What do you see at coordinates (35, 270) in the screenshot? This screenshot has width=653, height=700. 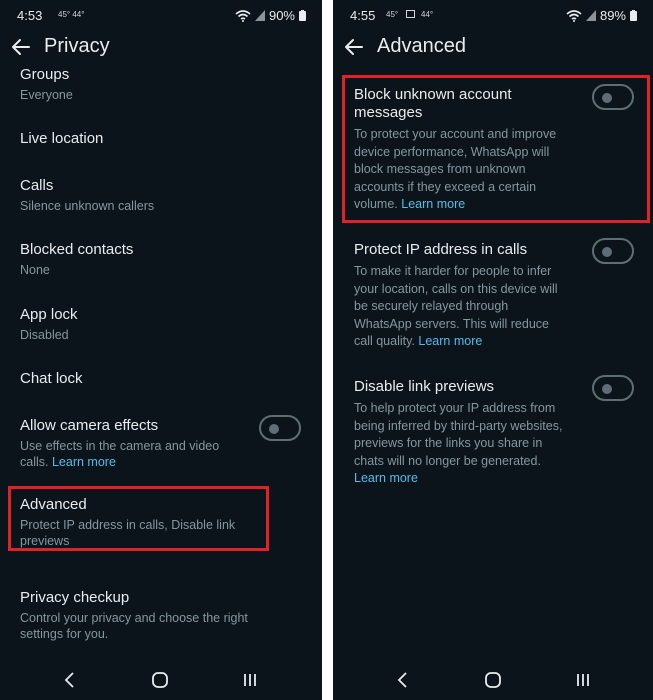 I see `item-subtitle: None` at bounding box center [35, 270].